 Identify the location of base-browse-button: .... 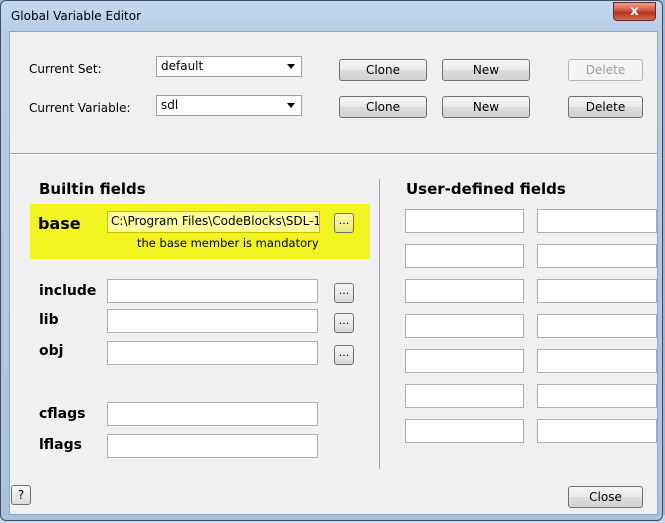
(344, 223).